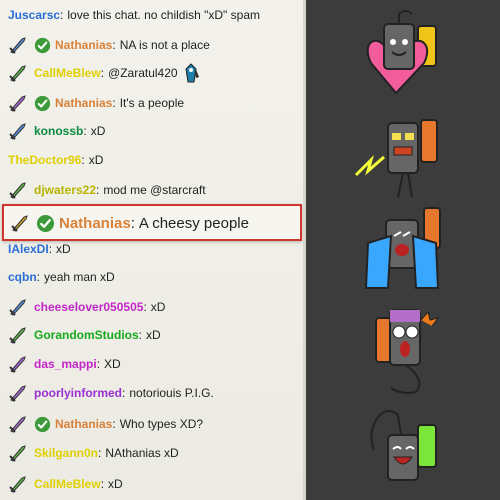 The height and width of the screenshot is (500, 500). What do you see at coordinates (44, 160) in the screenshot?
I see `chat-username: TheDoctor96` at bounding box center [44, 160].